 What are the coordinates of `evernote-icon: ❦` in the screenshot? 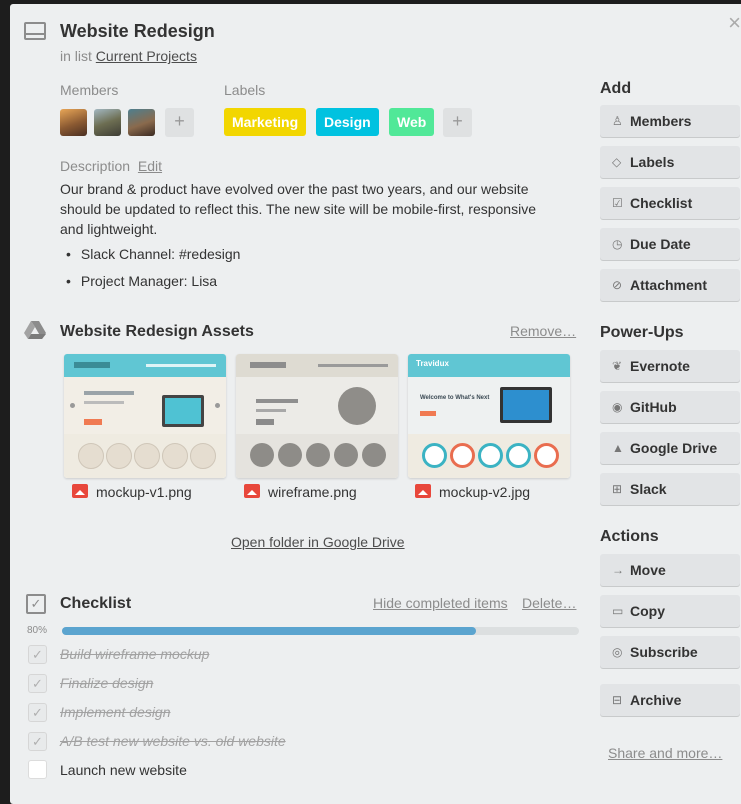 It's located at (617, 366).